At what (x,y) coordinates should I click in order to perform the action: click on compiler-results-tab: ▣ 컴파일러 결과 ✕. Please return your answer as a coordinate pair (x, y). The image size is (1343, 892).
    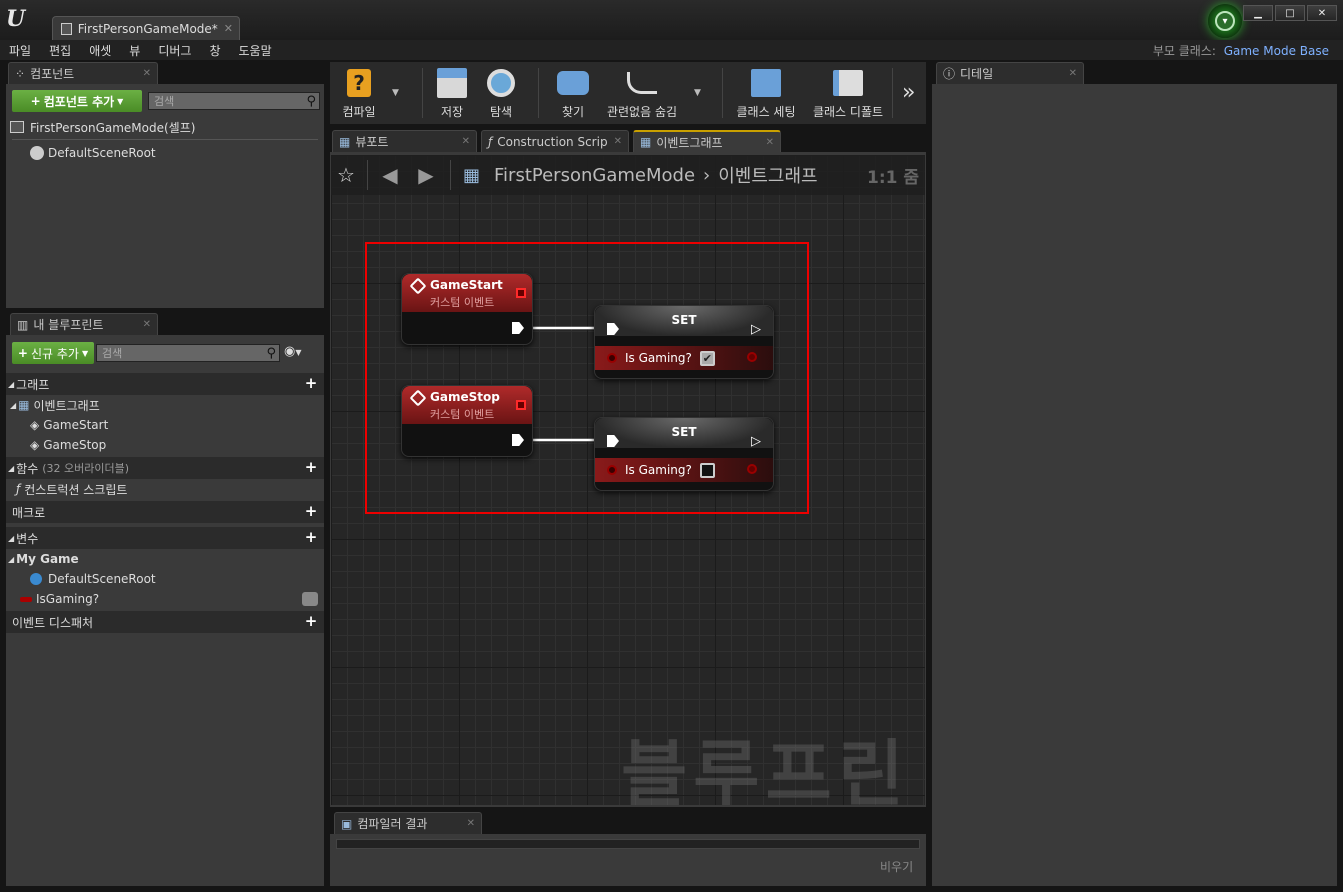
    Looking at the image, I should click on (408, 823).